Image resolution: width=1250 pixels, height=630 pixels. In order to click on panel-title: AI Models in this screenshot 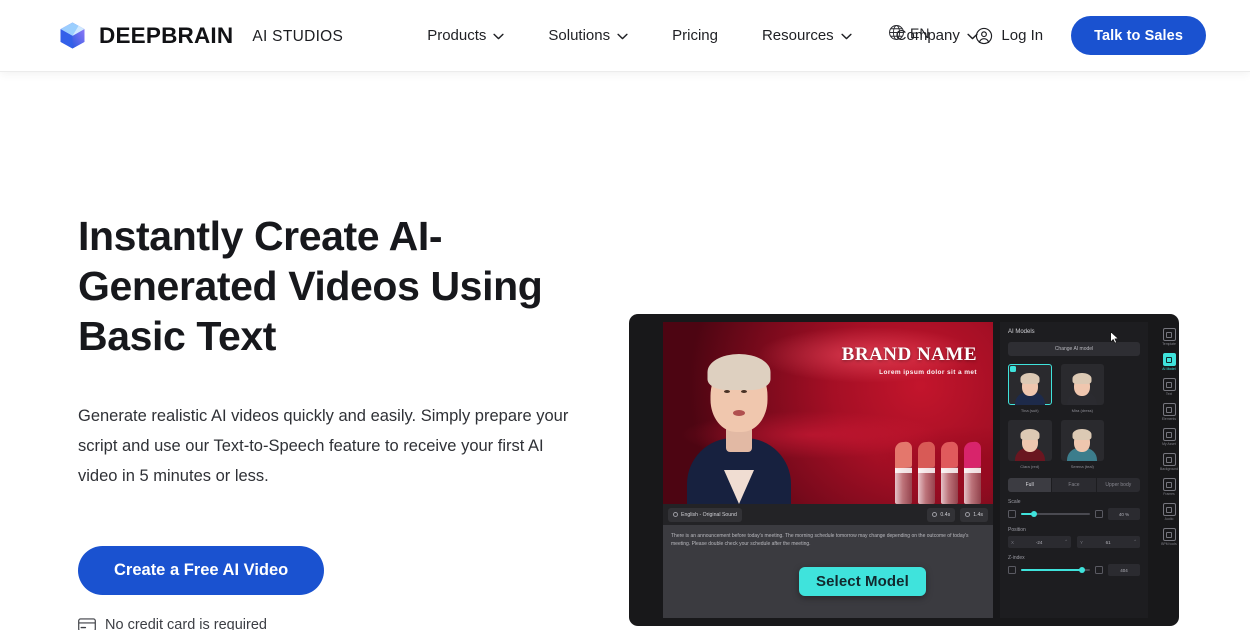, I will do `click(1021, 332)`.